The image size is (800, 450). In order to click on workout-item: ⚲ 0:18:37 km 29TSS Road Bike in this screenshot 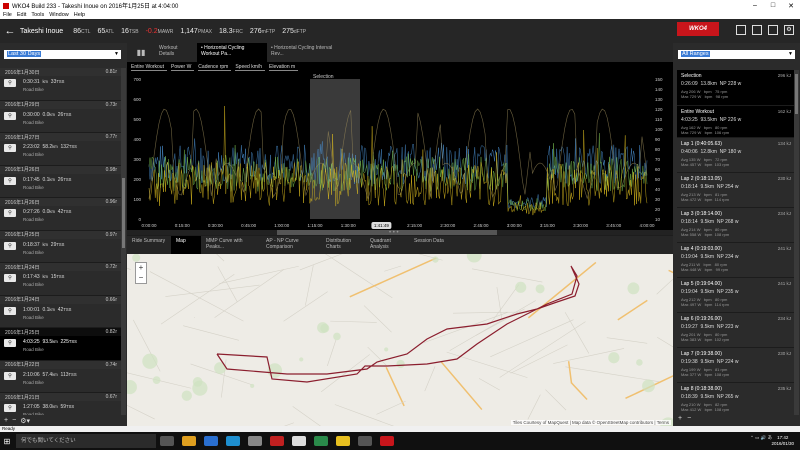, I will do `click(60, 250)`.